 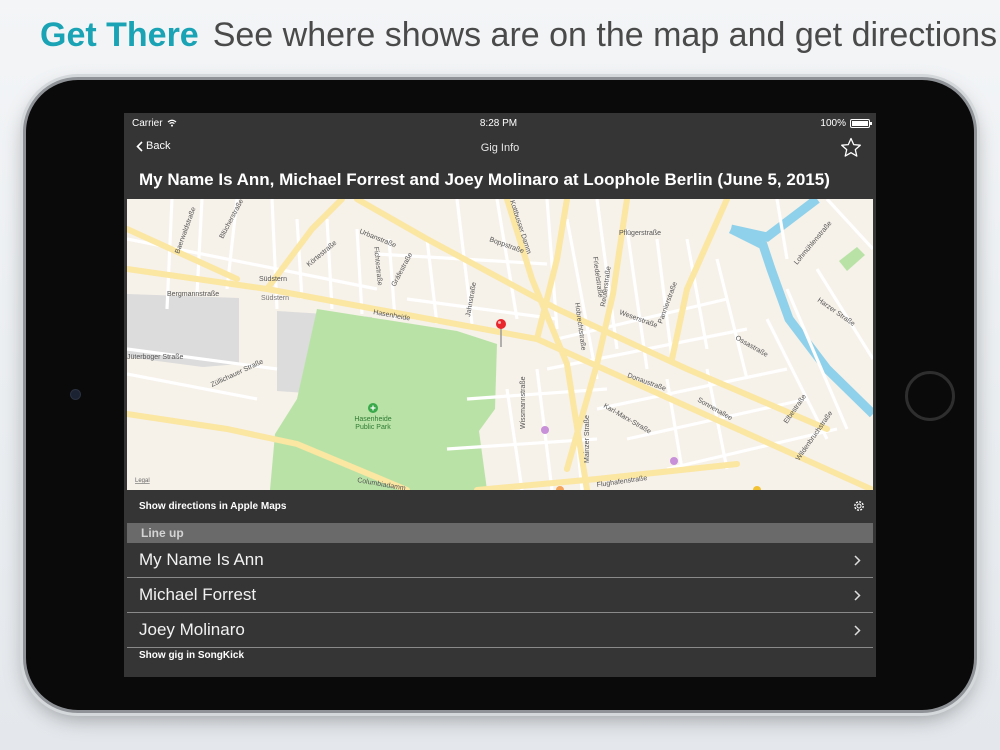 What do you see at coordinates (192, 629) in the screenshot?
I see `artist-name: Joey Molinaro` at bounding box center [192, 629].